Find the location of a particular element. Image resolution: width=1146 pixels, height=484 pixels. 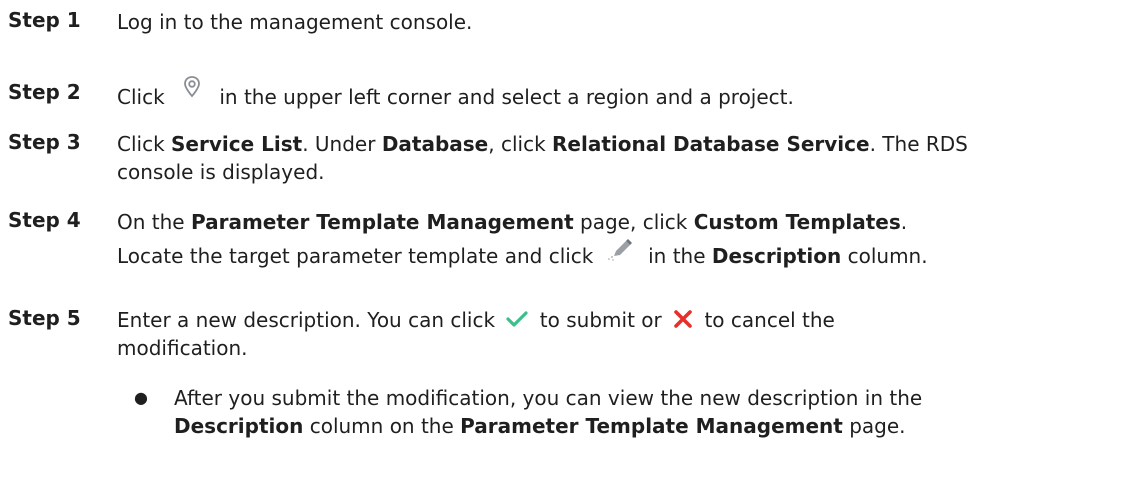

cross-icon is located at coordinates (683, 322).